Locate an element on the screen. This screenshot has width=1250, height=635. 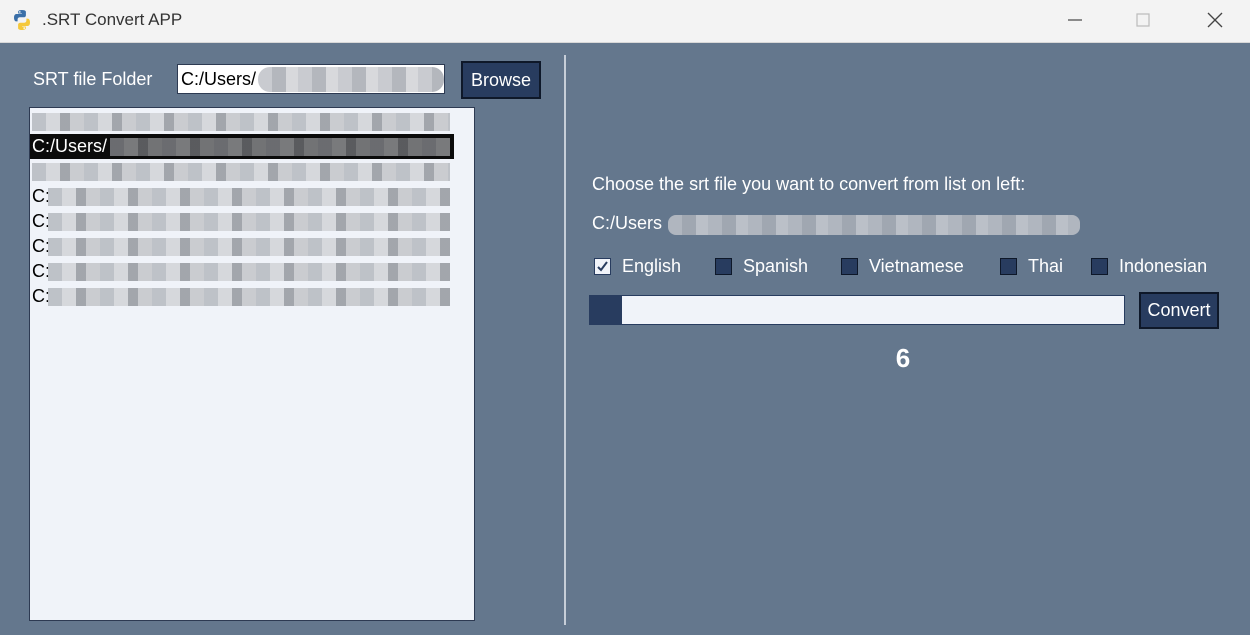
python-icon is located at coordinates (22, 20).